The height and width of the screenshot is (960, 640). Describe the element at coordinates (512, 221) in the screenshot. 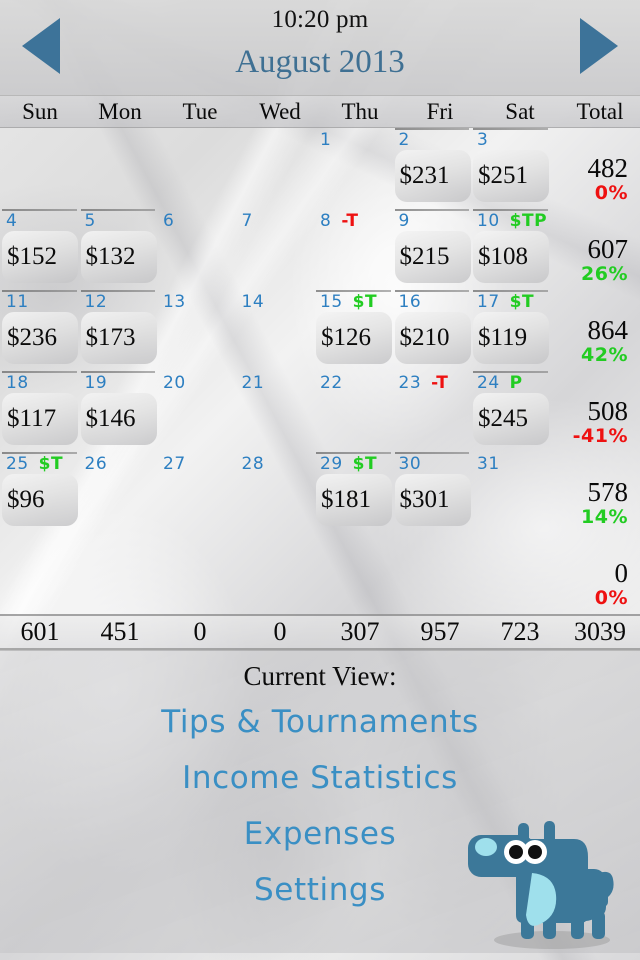

I see `day-number: 10 $TP` at that location.